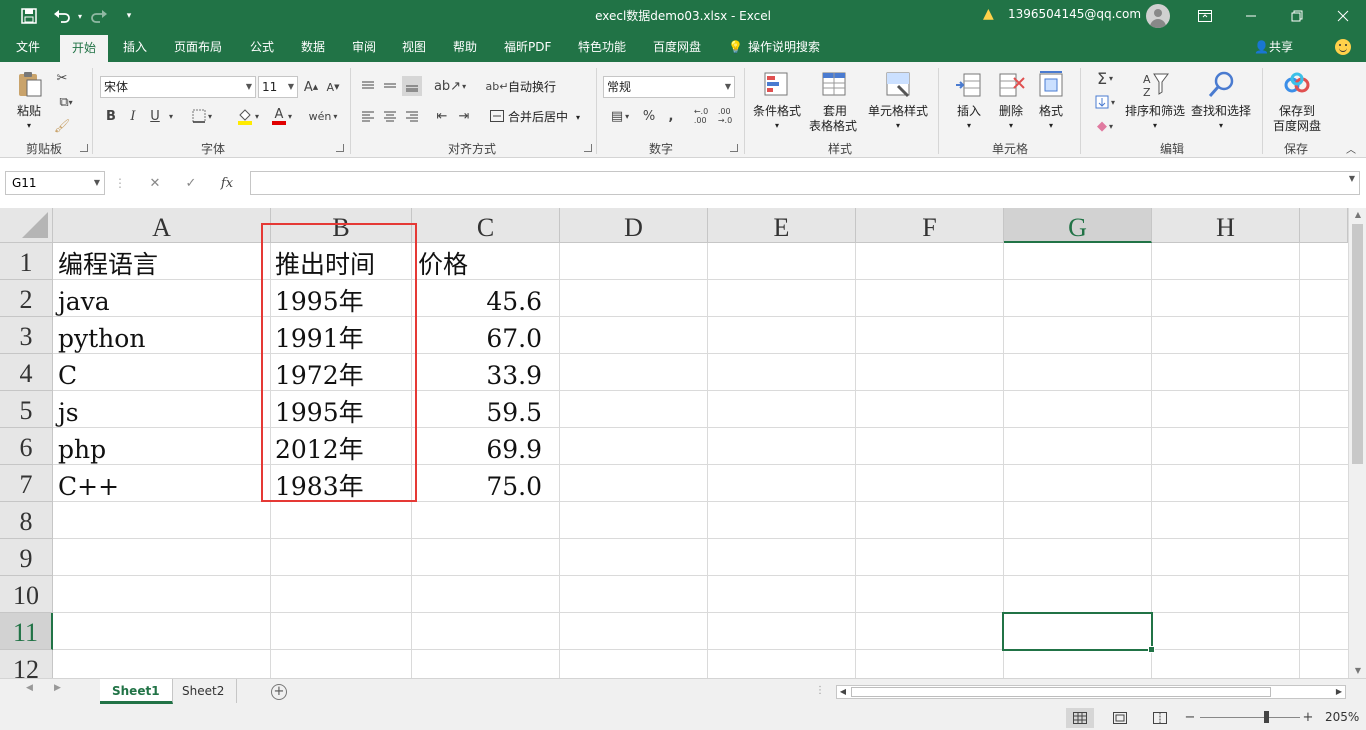 This screenshot has height=730, width=1366. What do you see at coordinates (1226, 225) in the screenshot?
I see `column-header-h: H` at bounding box center [1226, 225].